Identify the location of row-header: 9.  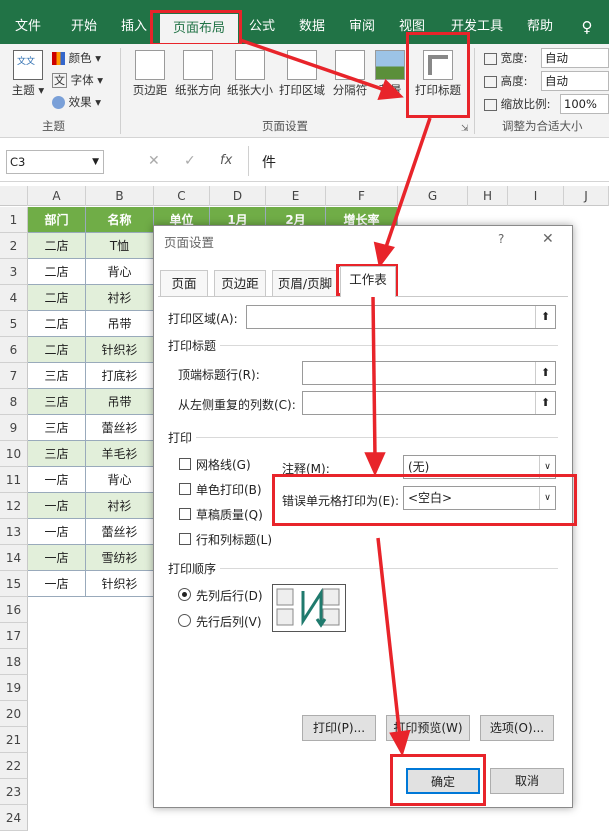
(14, 428).